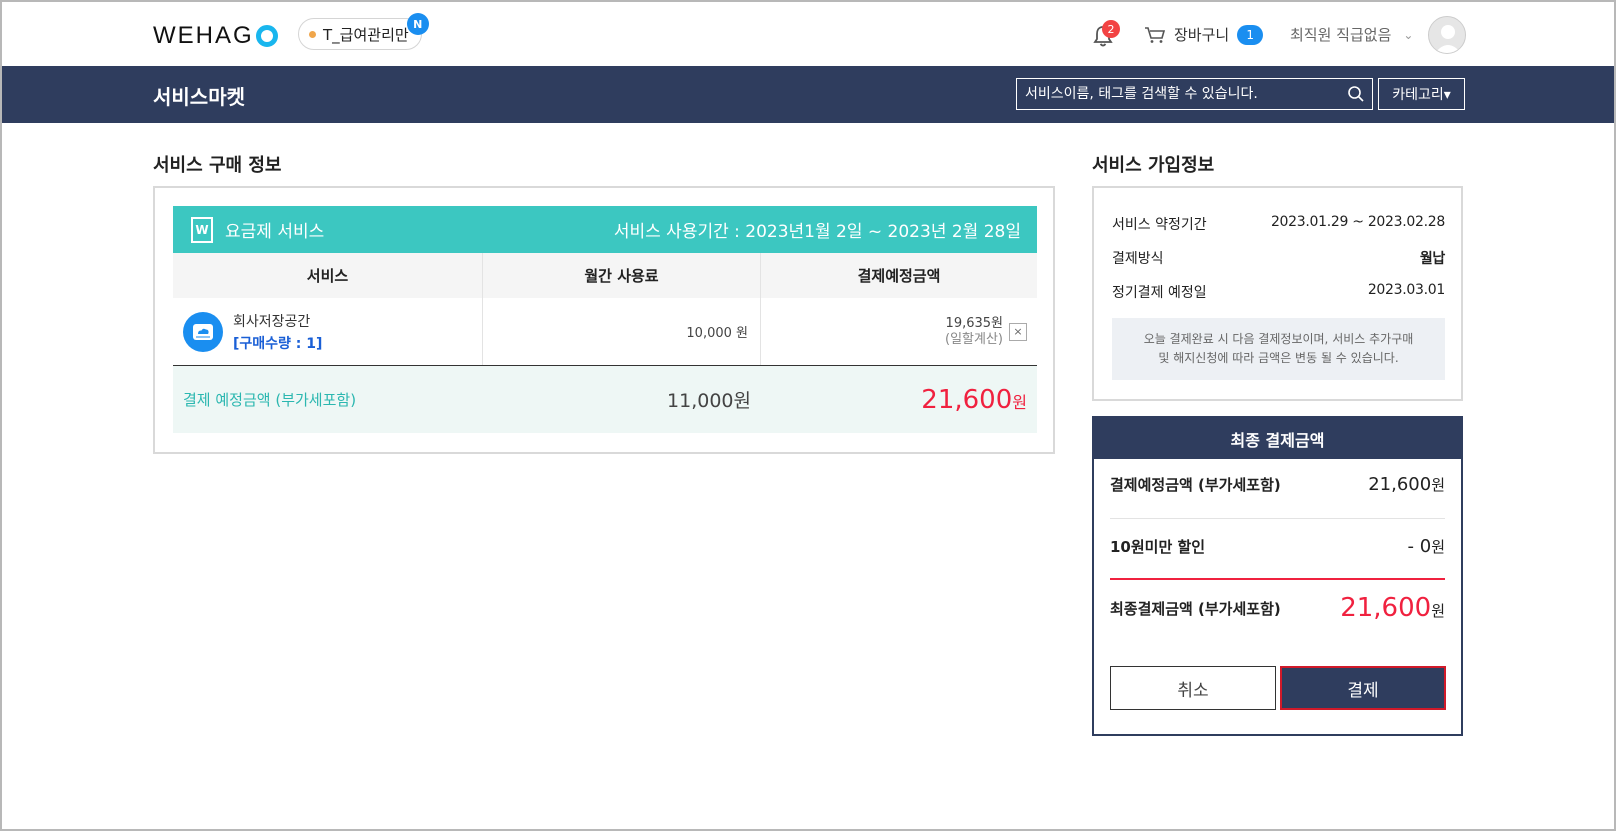 The image size is (1616, 831). I want to click on cart-icon, so click(1155, 34).